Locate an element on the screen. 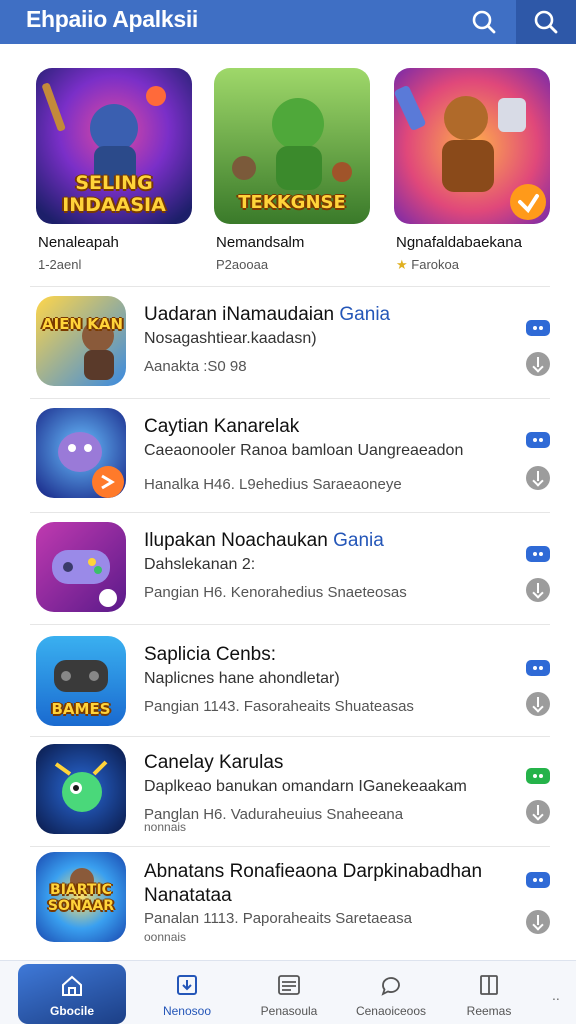 This screenshot has height=1024, width=576. app-description: Daplkeao banukan omandarn IGanekeaakam is located at coordinates (305, 786).